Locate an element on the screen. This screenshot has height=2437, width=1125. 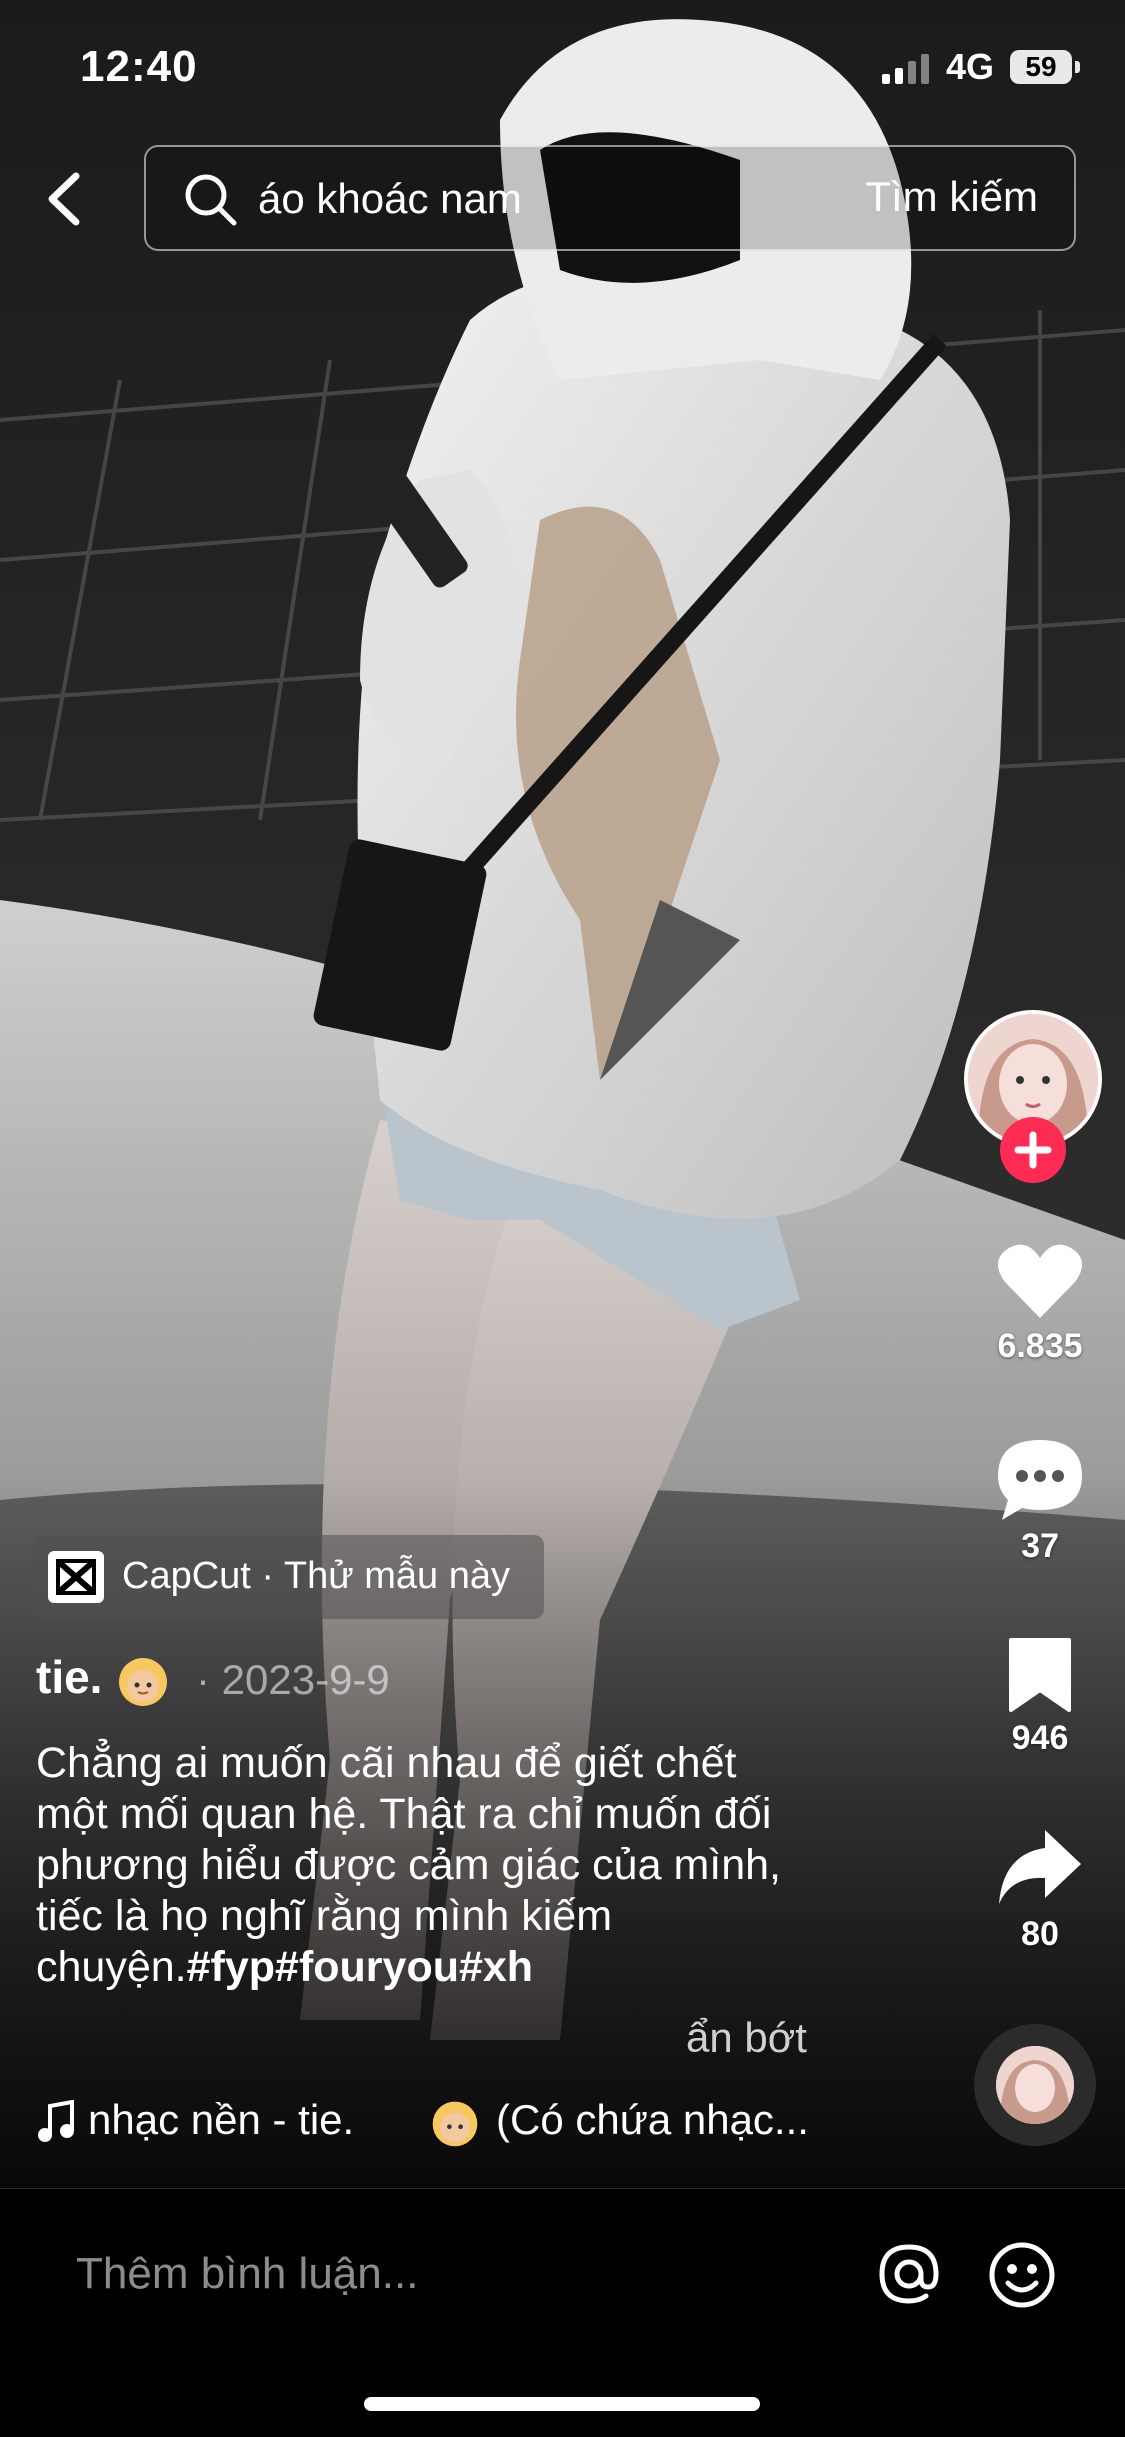
share-count: 80 is located at coordinates (1040, 1934).